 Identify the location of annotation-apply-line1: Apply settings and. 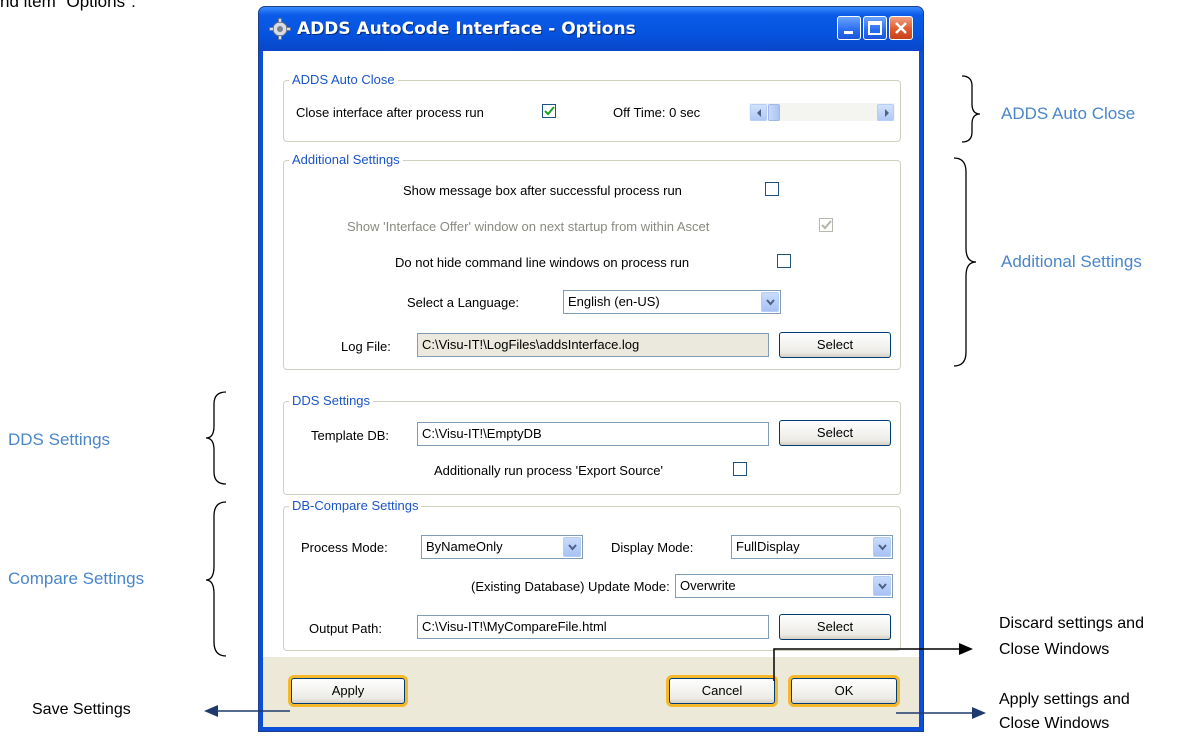
(1064, 699).